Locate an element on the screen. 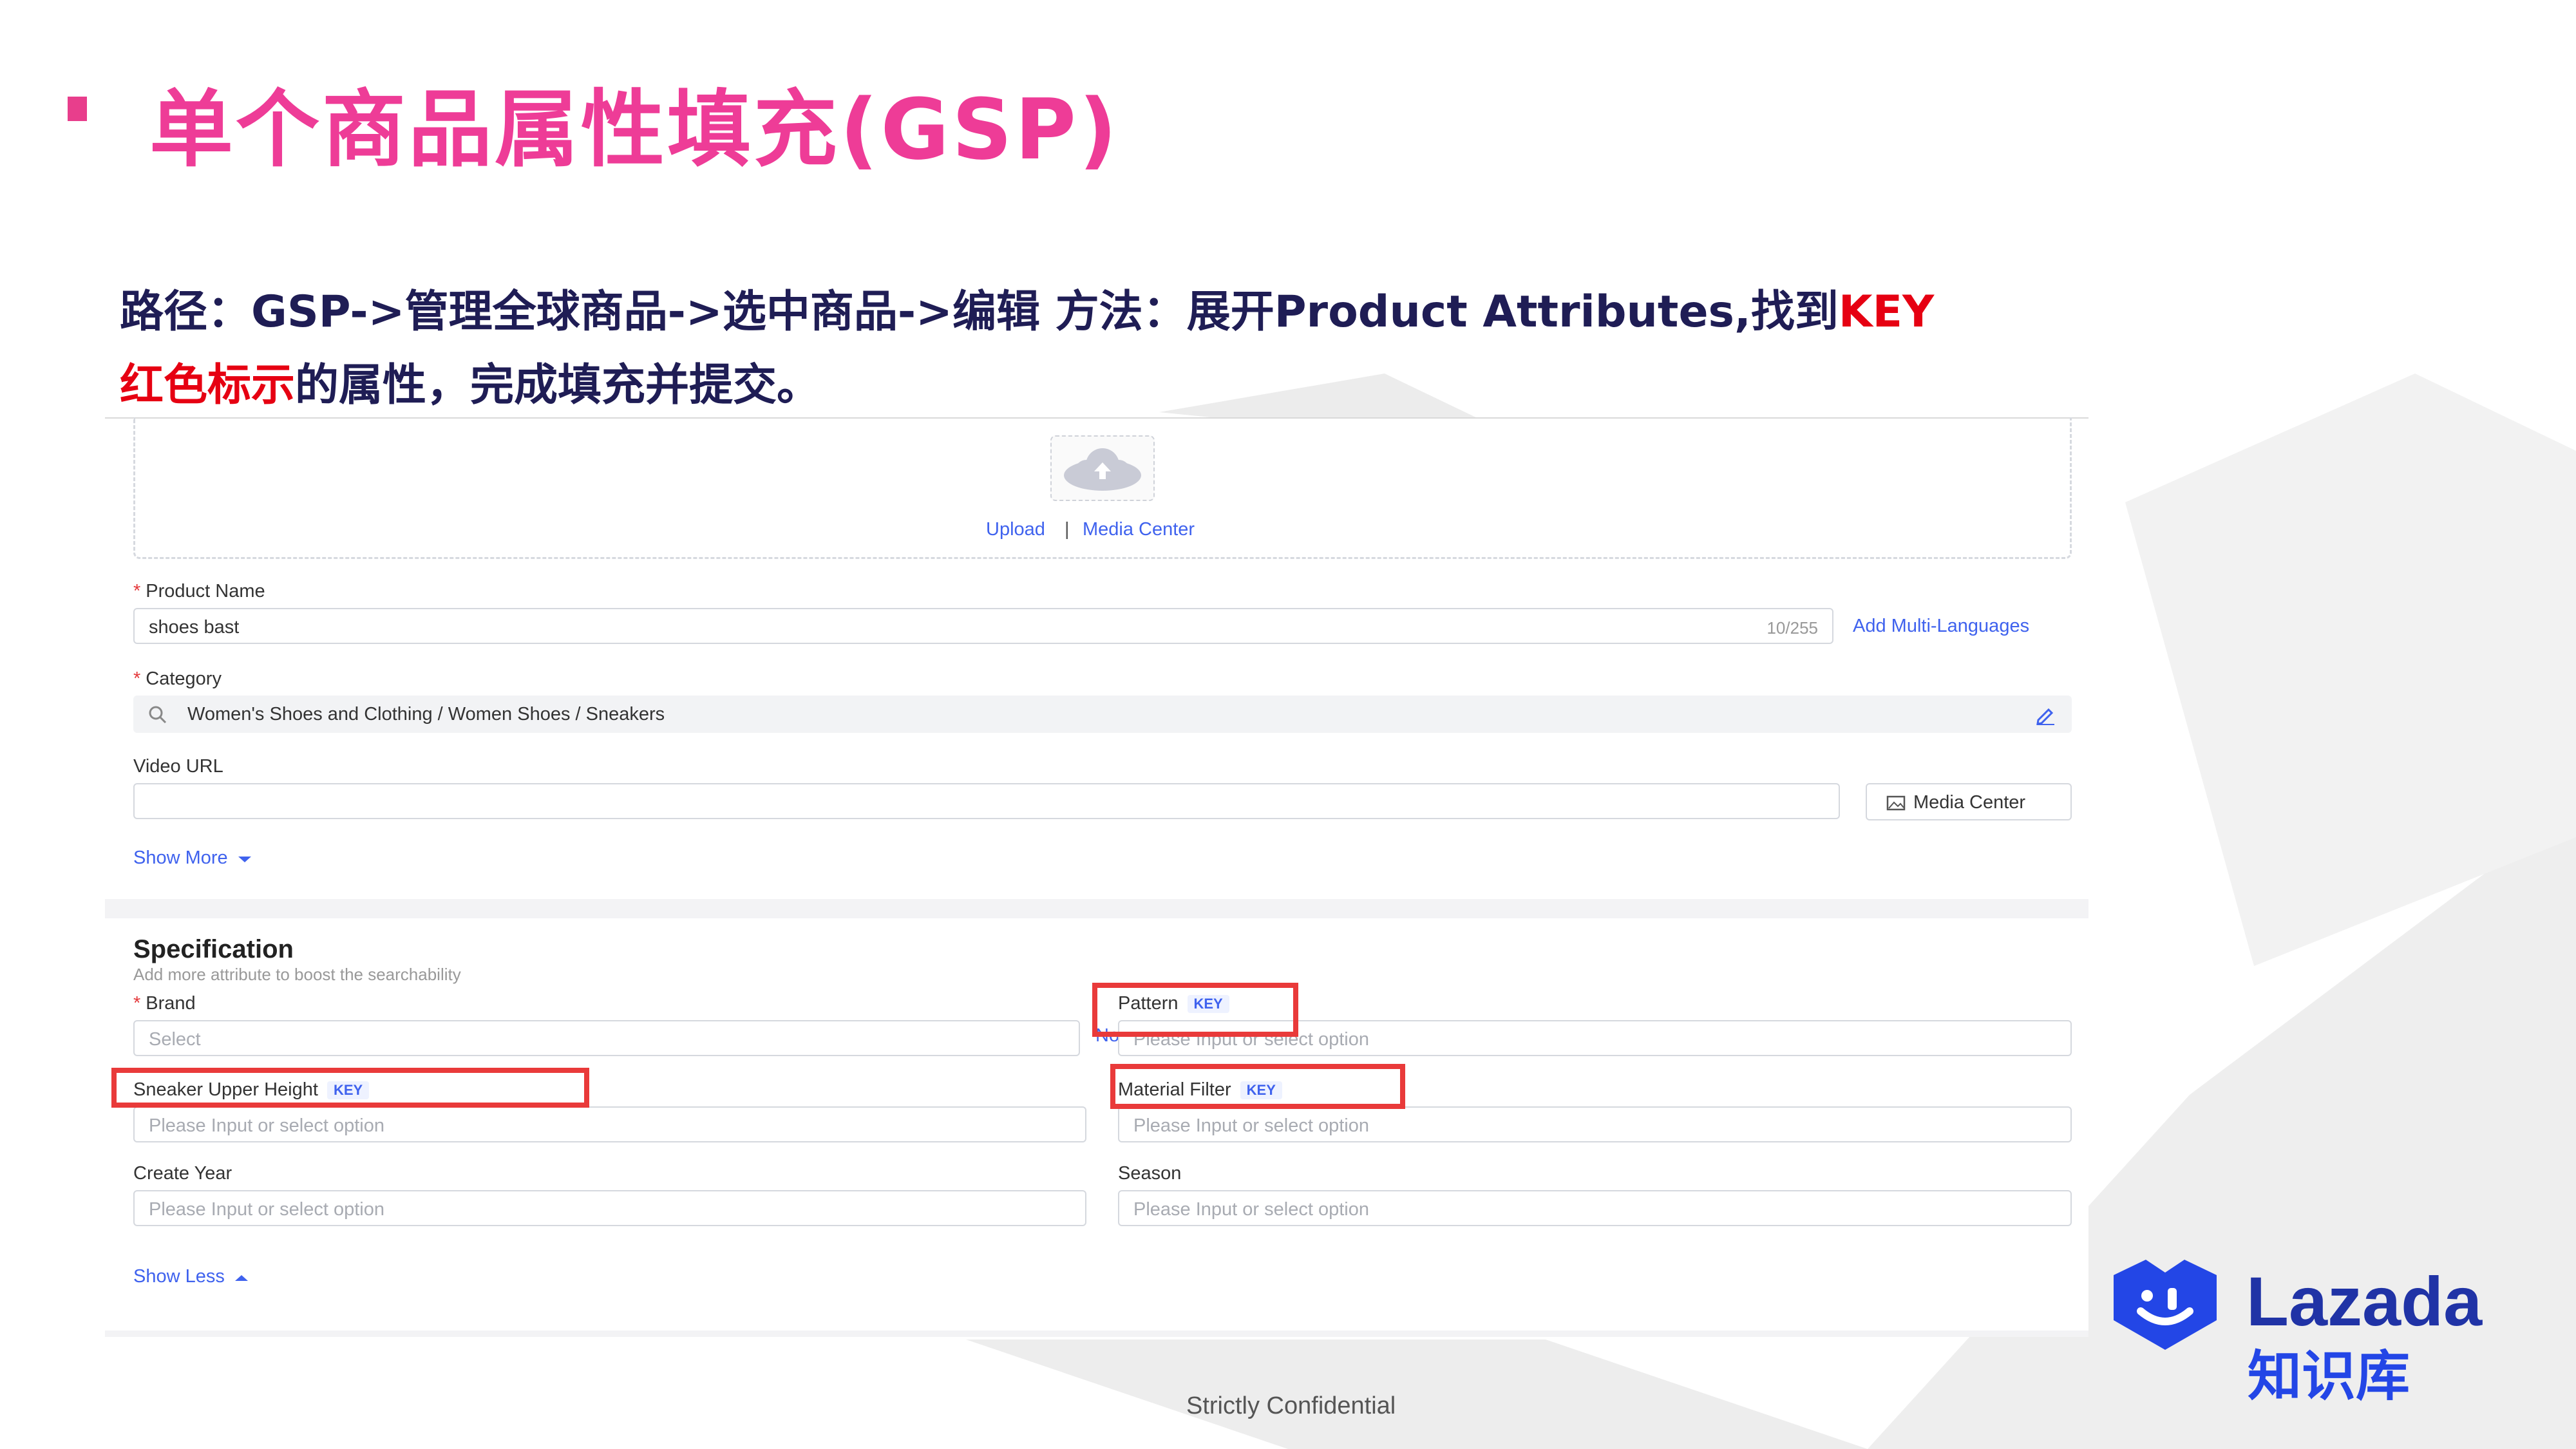 Image resolution: width=2576 pixels, height=1449 pixels. lazada-wordmark: Lazada is located at coordinates (2364, 1301).